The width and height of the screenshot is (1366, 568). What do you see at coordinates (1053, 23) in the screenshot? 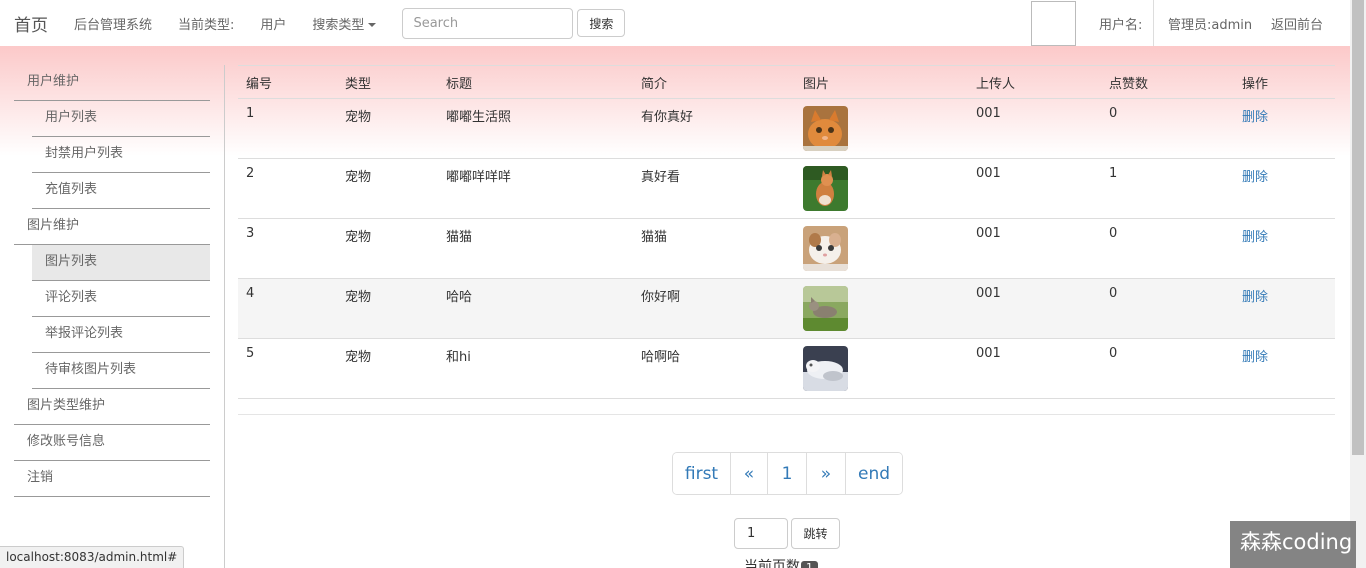
I see `avatar` at bounding box center [1053, 23].